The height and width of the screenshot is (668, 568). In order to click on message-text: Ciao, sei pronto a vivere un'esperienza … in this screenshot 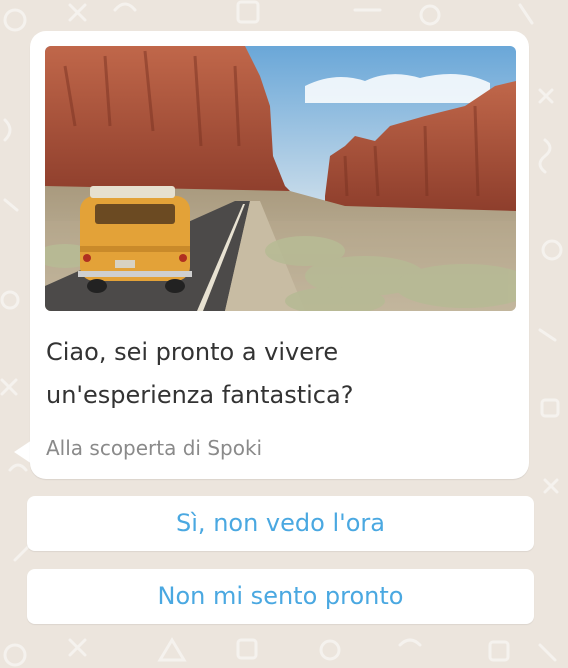, I will do `click(200, 373)`.